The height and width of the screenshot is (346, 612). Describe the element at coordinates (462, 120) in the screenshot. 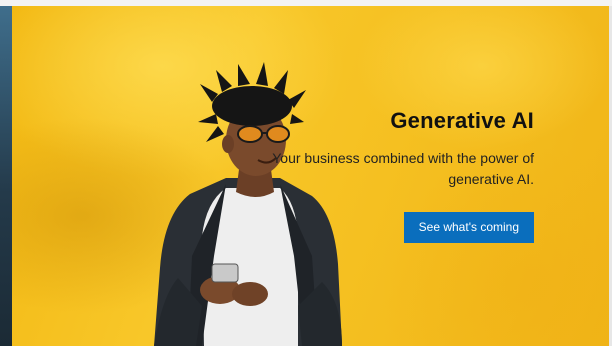

I see `hero-title: Generative AI` at that location.